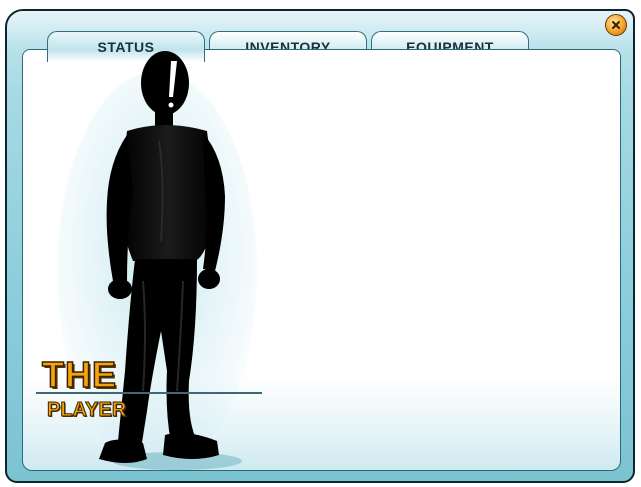 Image resolution: width=641 pixels, height=487 pixels. Describe the element at coordinates (79, 374) in the screenshot. I see `character-title-the: THE` at that location.